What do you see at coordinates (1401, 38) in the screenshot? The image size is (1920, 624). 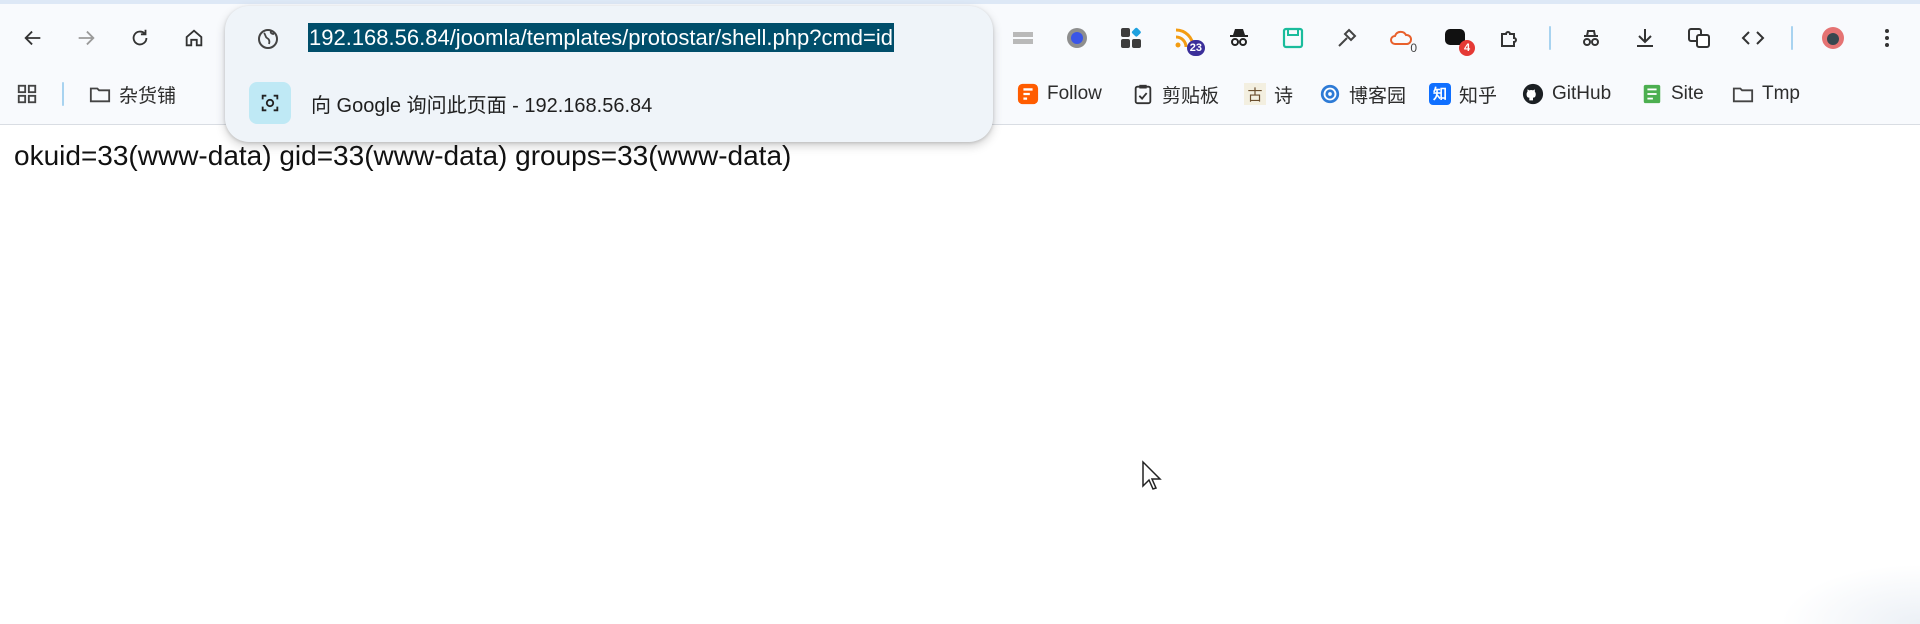 I see `extension-cloud-button: 0` at bounding box center [1401, 38].